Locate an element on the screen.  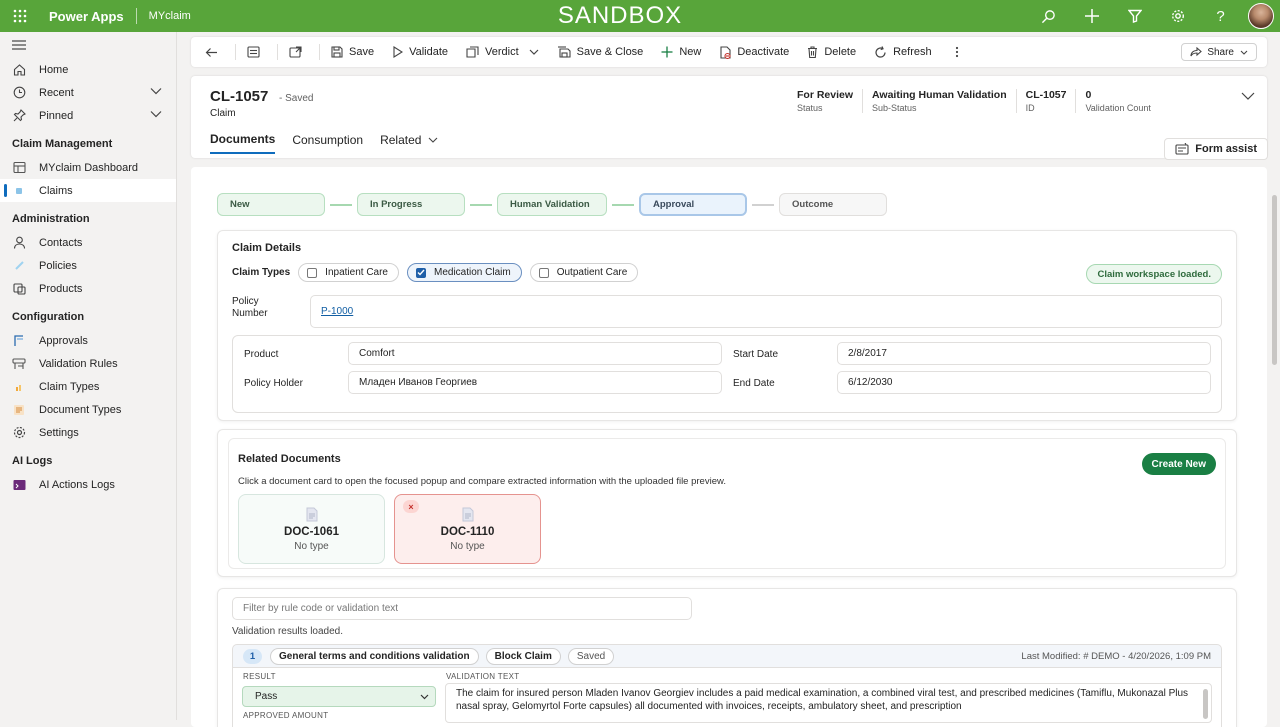
nav-approvals: Approvals is located at coordinates (88, 340).